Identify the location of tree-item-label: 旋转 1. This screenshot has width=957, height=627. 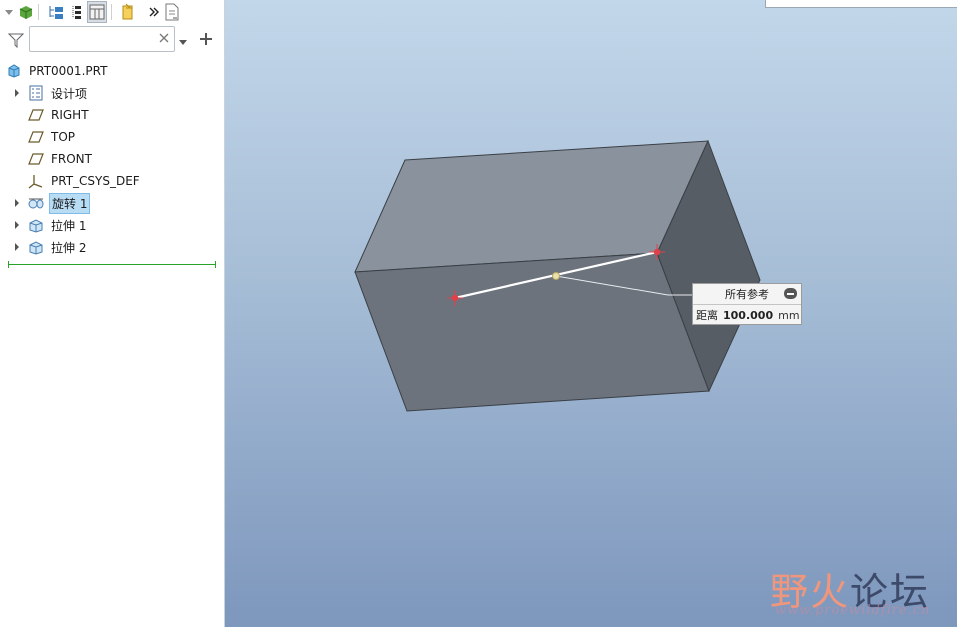
(70, 203).